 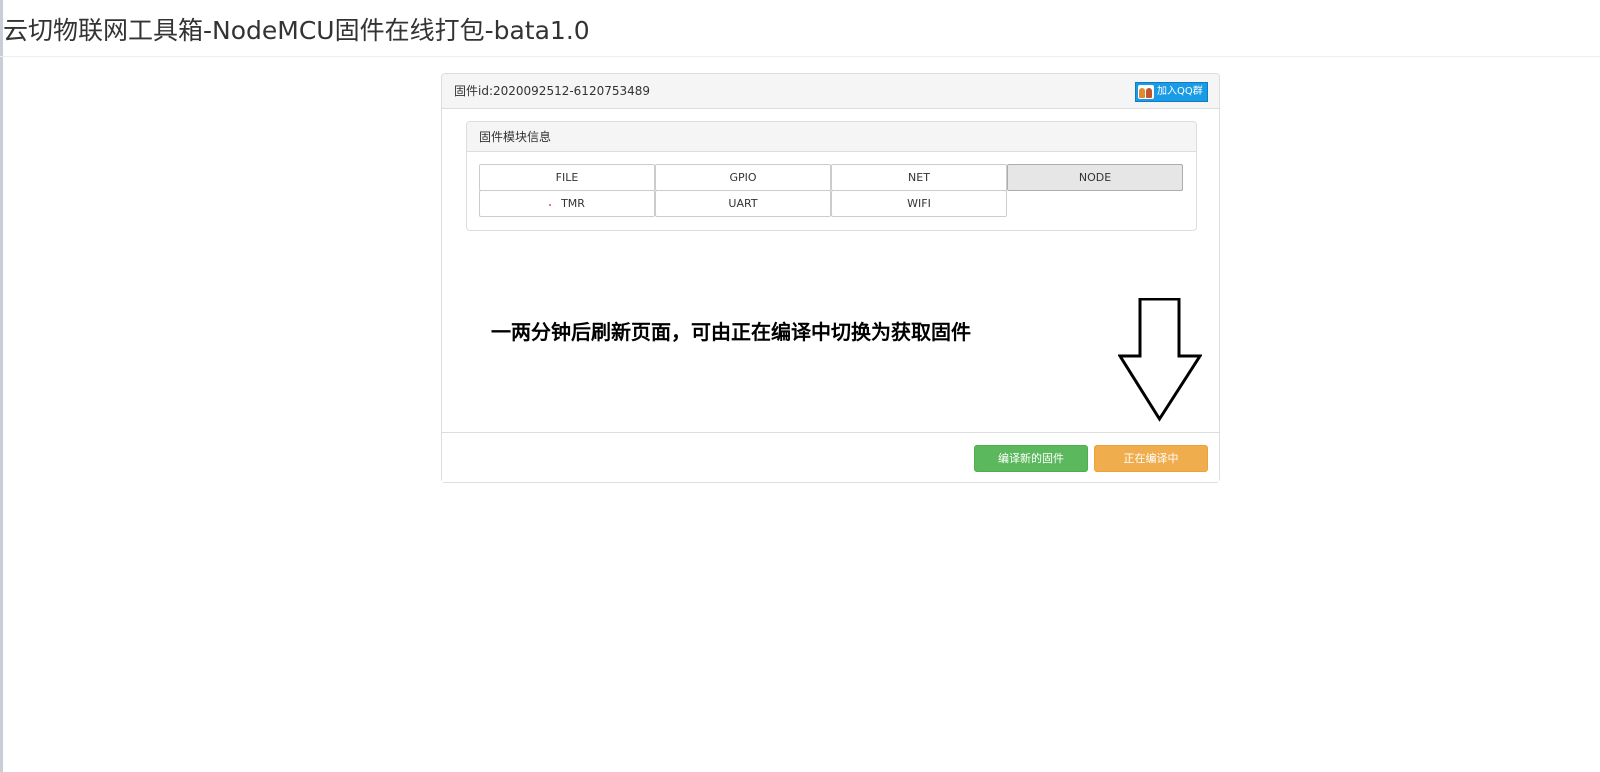 What do you see at coordinates (573, 203) in the screenshot?
I see `module-button-tmr-label: TMR` at bounding box center [573, 203].